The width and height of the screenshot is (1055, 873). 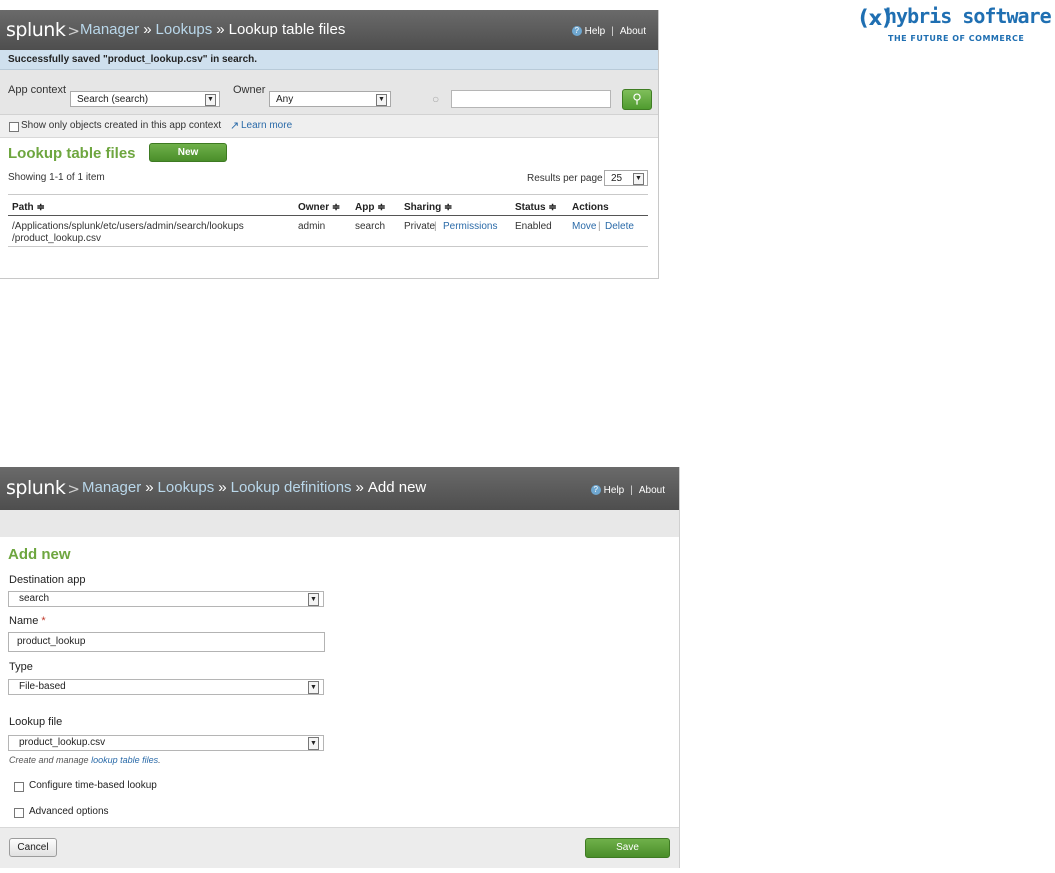 What do you see at coordinates (85, 760) in the screenshot?
I see `lookup-file-help: Create and manage lookup table files.` at bounding box center [85, 760].